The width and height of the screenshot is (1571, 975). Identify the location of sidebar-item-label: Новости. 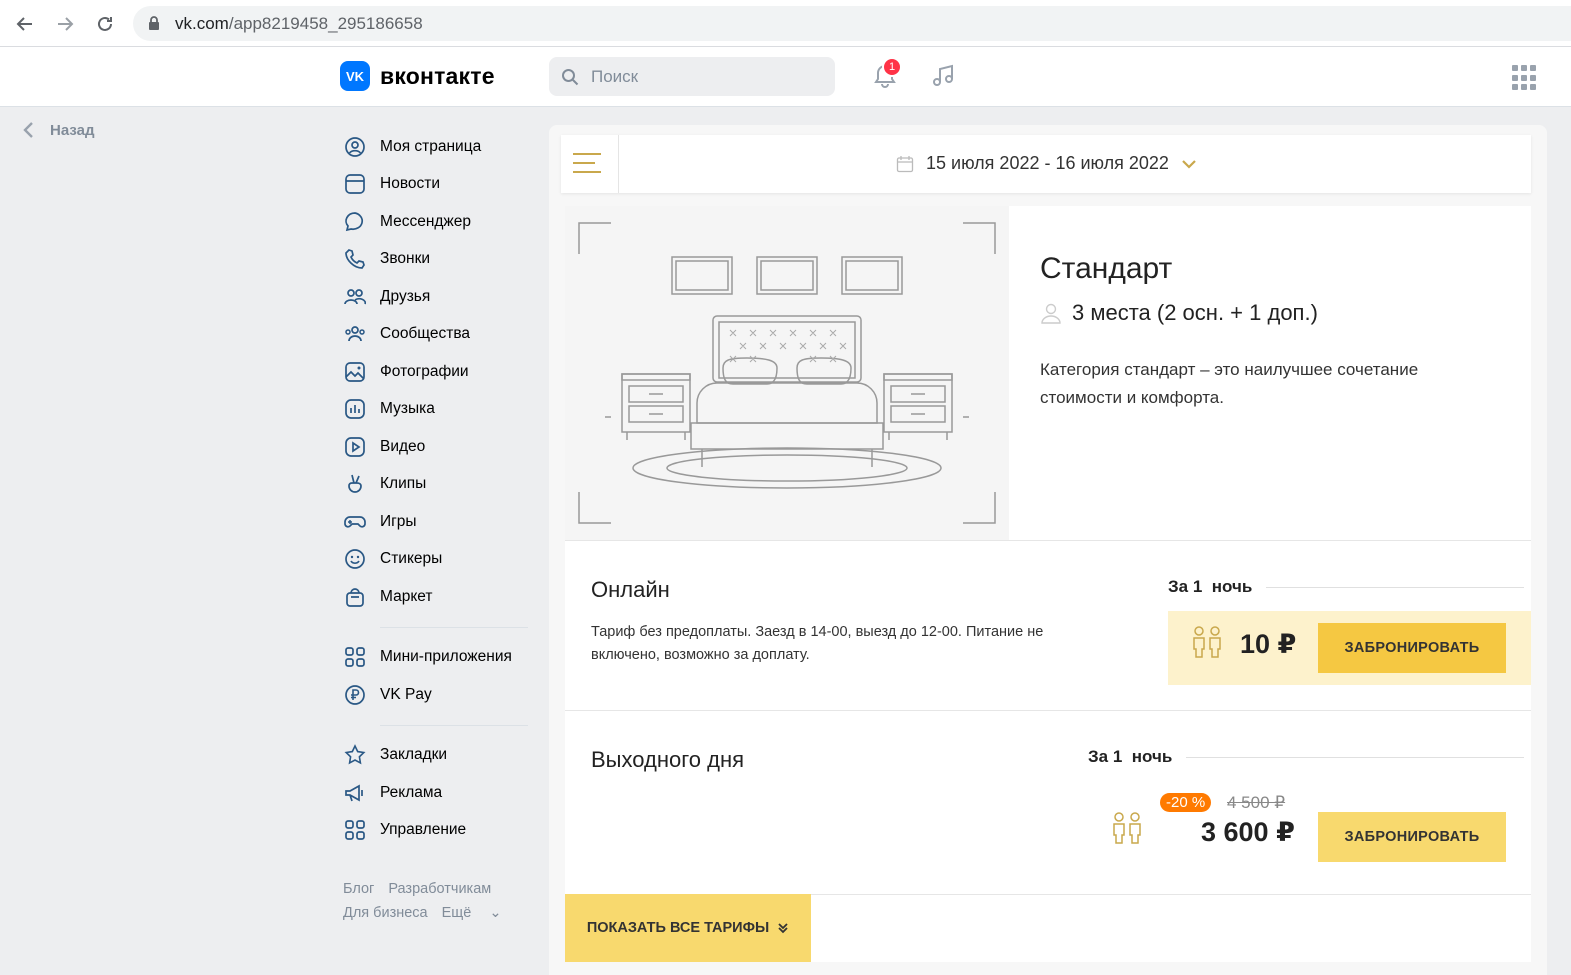
(410, 184).